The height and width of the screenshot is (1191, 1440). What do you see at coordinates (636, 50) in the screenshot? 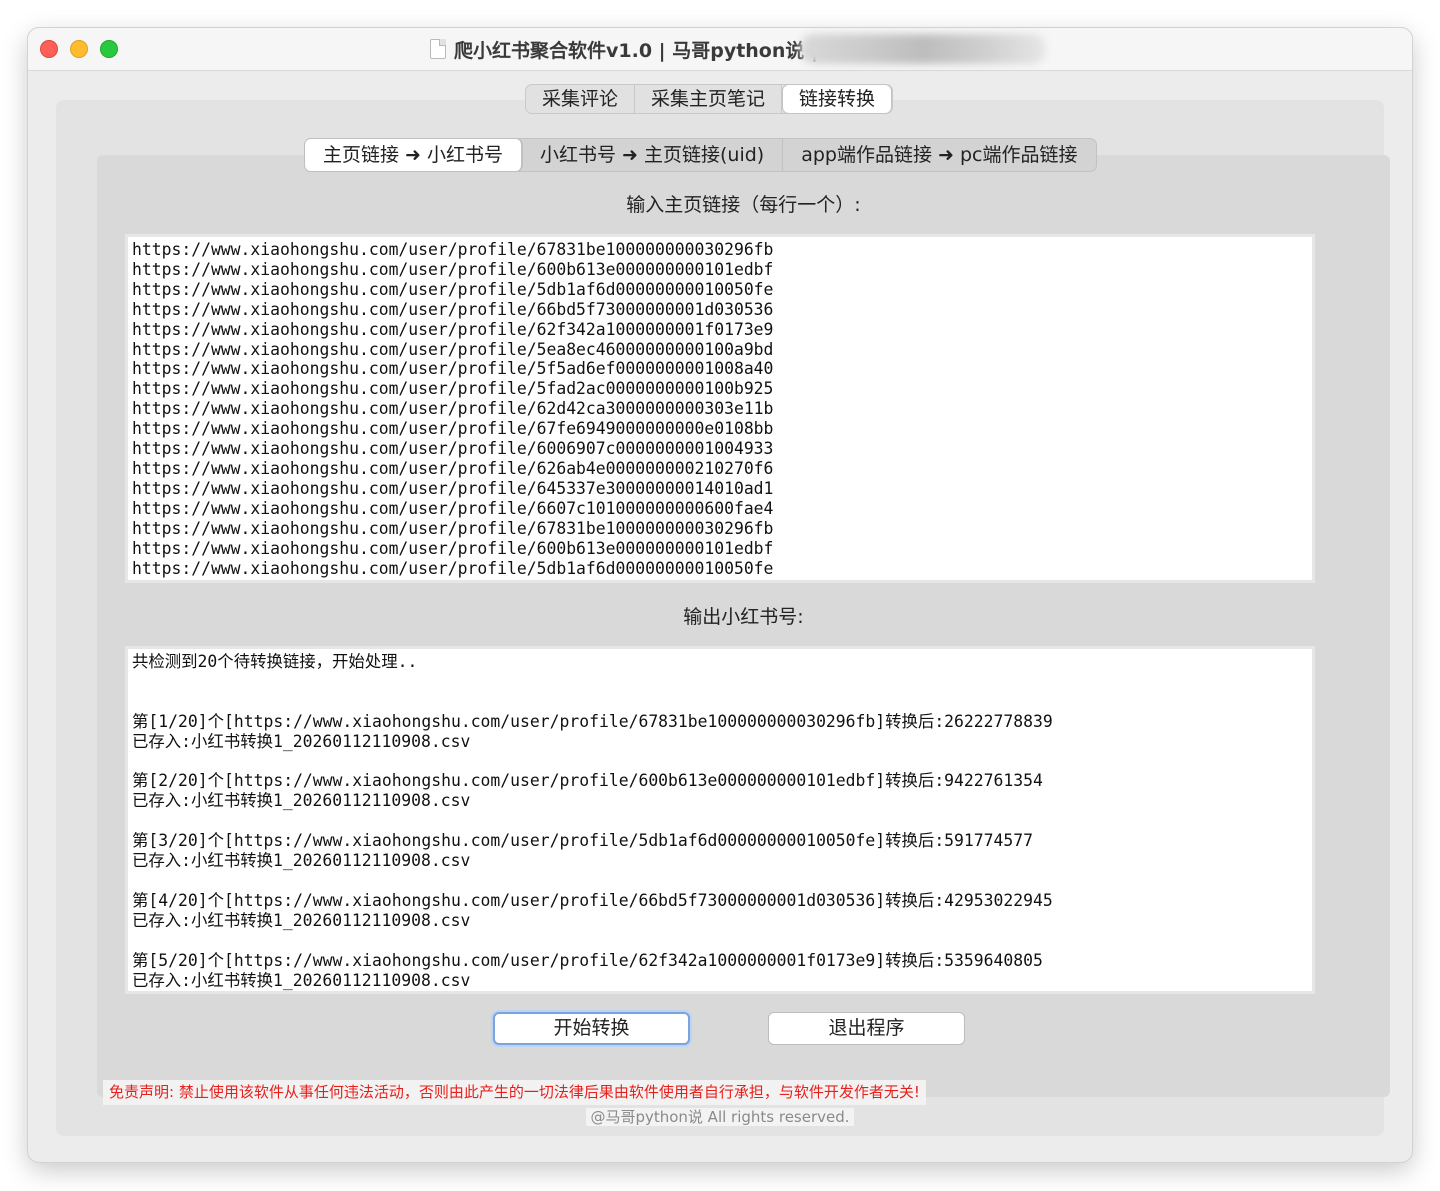
I see `window-title: 爬小红书聚合软件v1.0 | 马哥python说 |` at bounding box center [636, 50].